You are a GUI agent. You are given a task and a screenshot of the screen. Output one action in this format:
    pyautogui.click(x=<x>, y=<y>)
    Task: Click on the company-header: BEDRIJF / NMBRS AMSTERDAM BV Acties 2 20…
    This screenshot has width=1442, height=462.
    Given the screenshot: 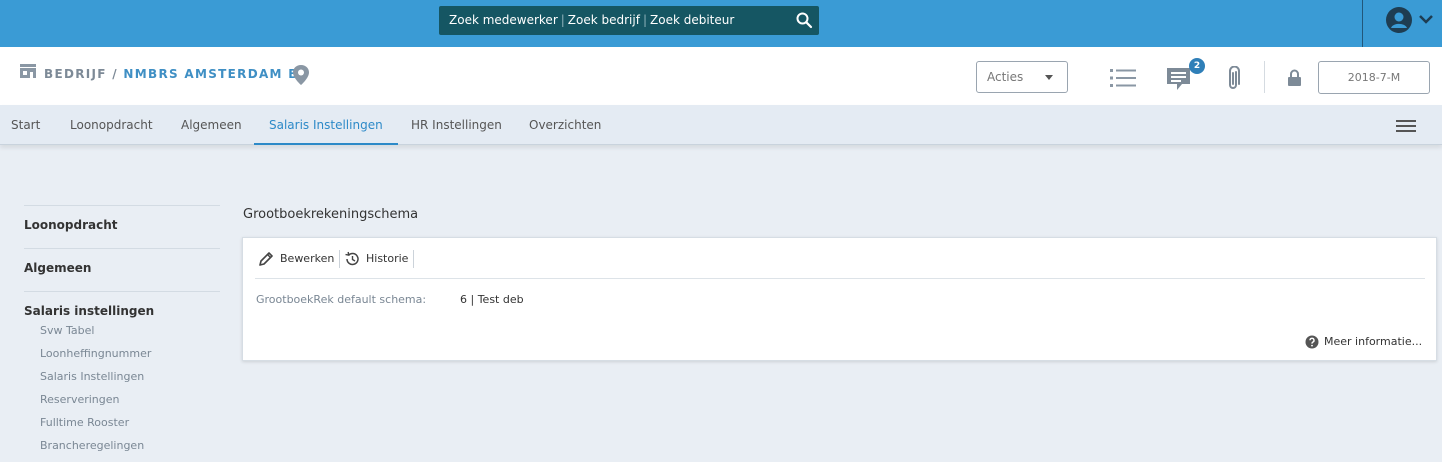 What is the action you would take?
    pyautogui.click(x=721, y=76)
    